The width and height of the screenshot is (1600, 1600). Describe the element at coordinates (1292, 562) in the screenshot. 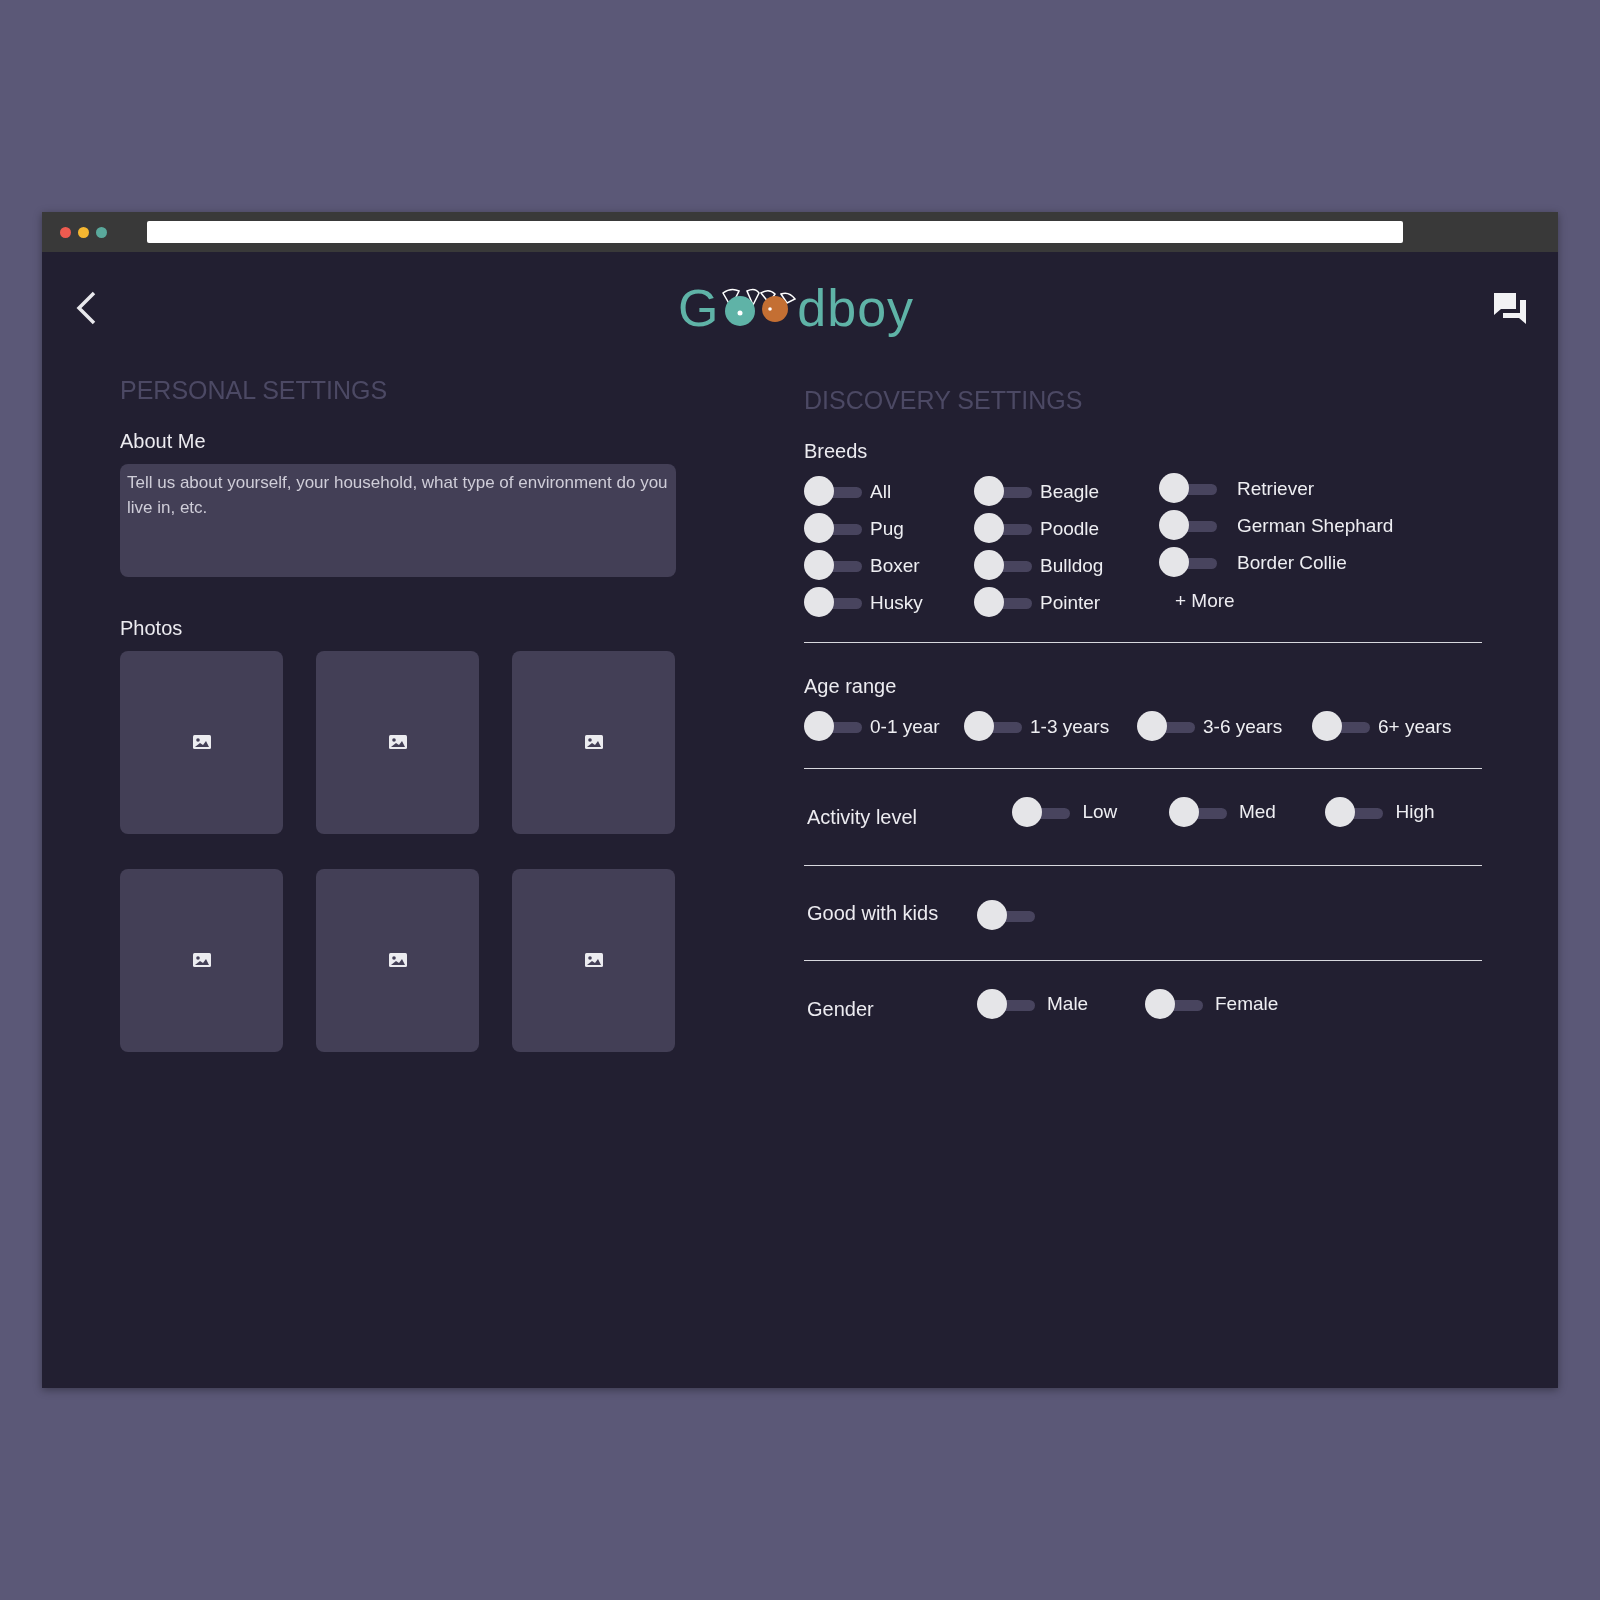

I see `option-label: Border Collie` at that location.